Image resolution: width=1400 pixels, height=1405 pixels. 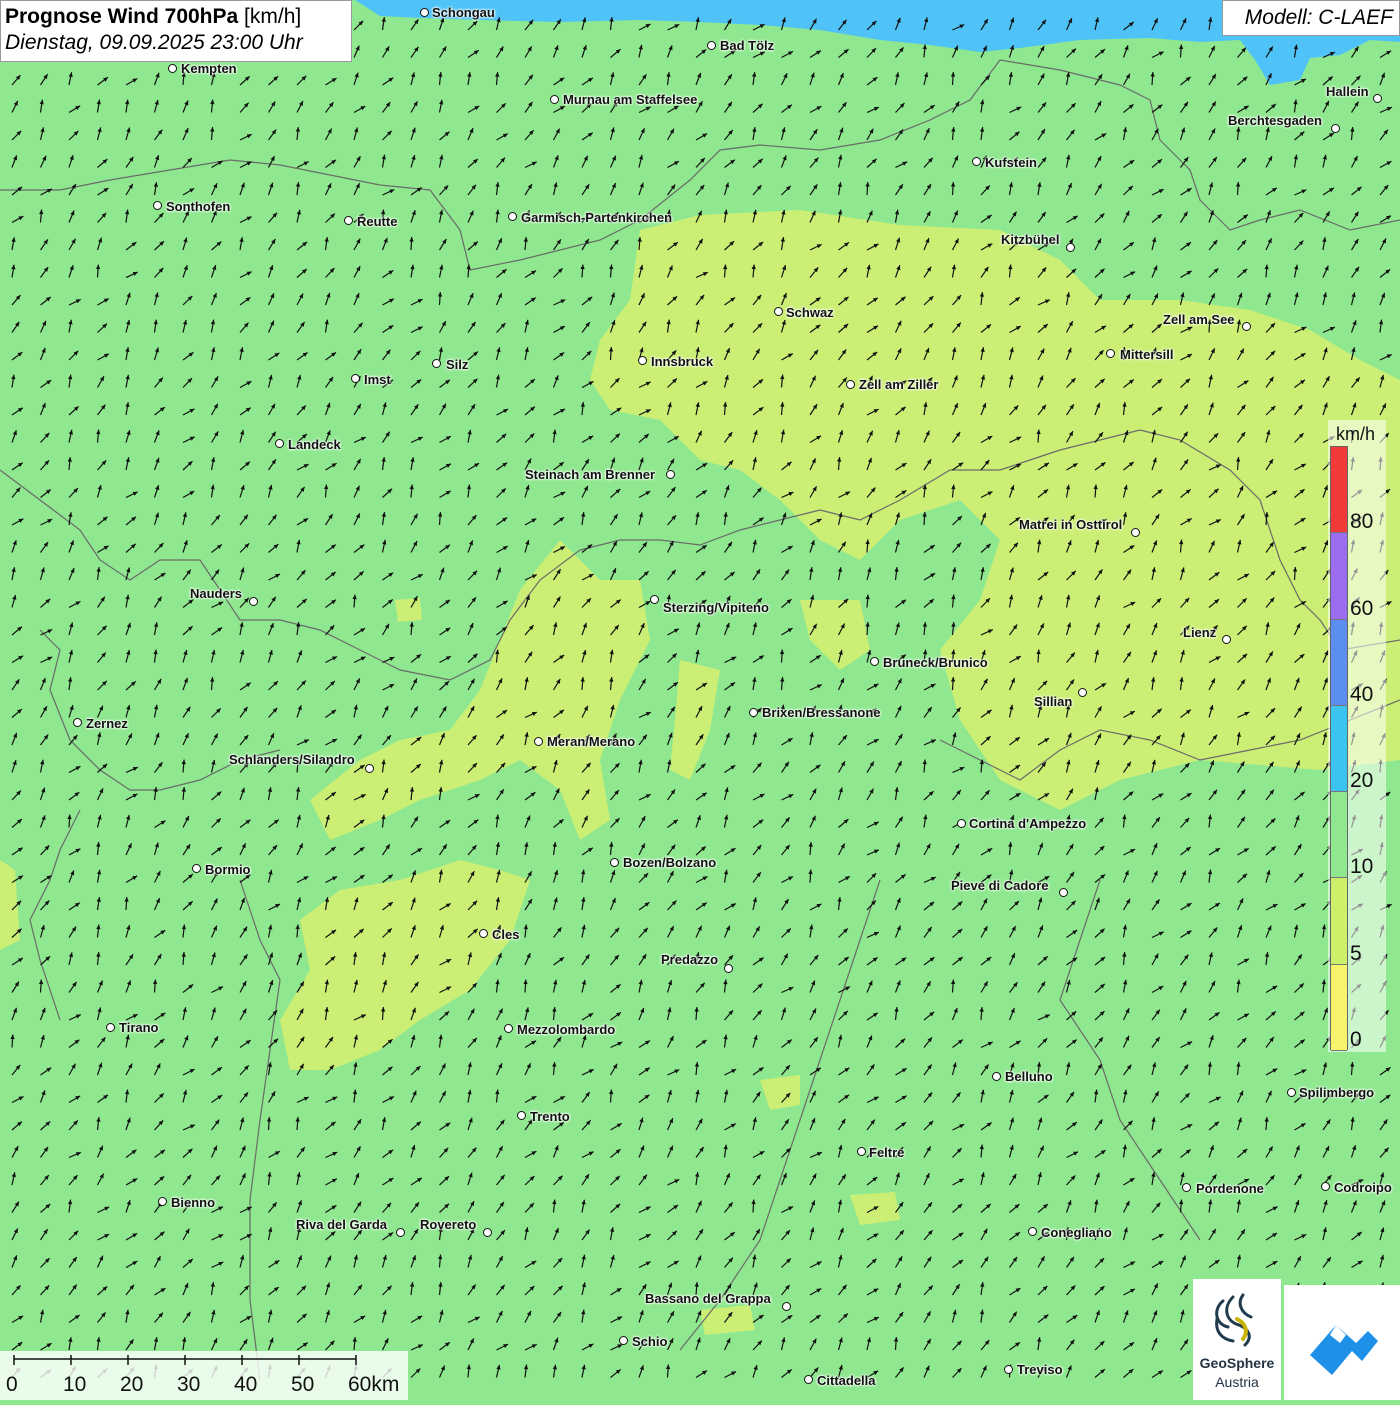 I want to click on city-label: Silz, so click(x=457, y=364).